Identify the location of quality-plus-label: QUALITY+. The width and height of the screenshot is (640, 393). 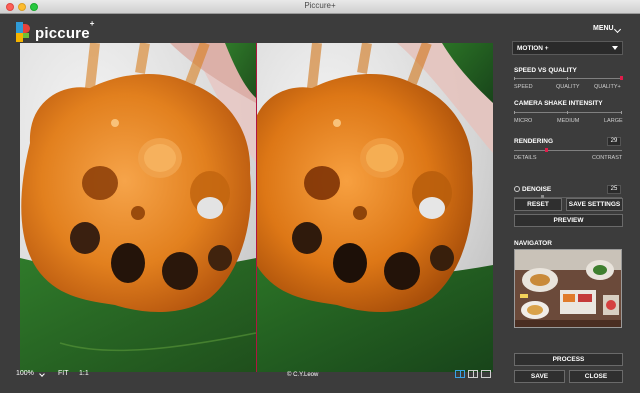
(607, 87).